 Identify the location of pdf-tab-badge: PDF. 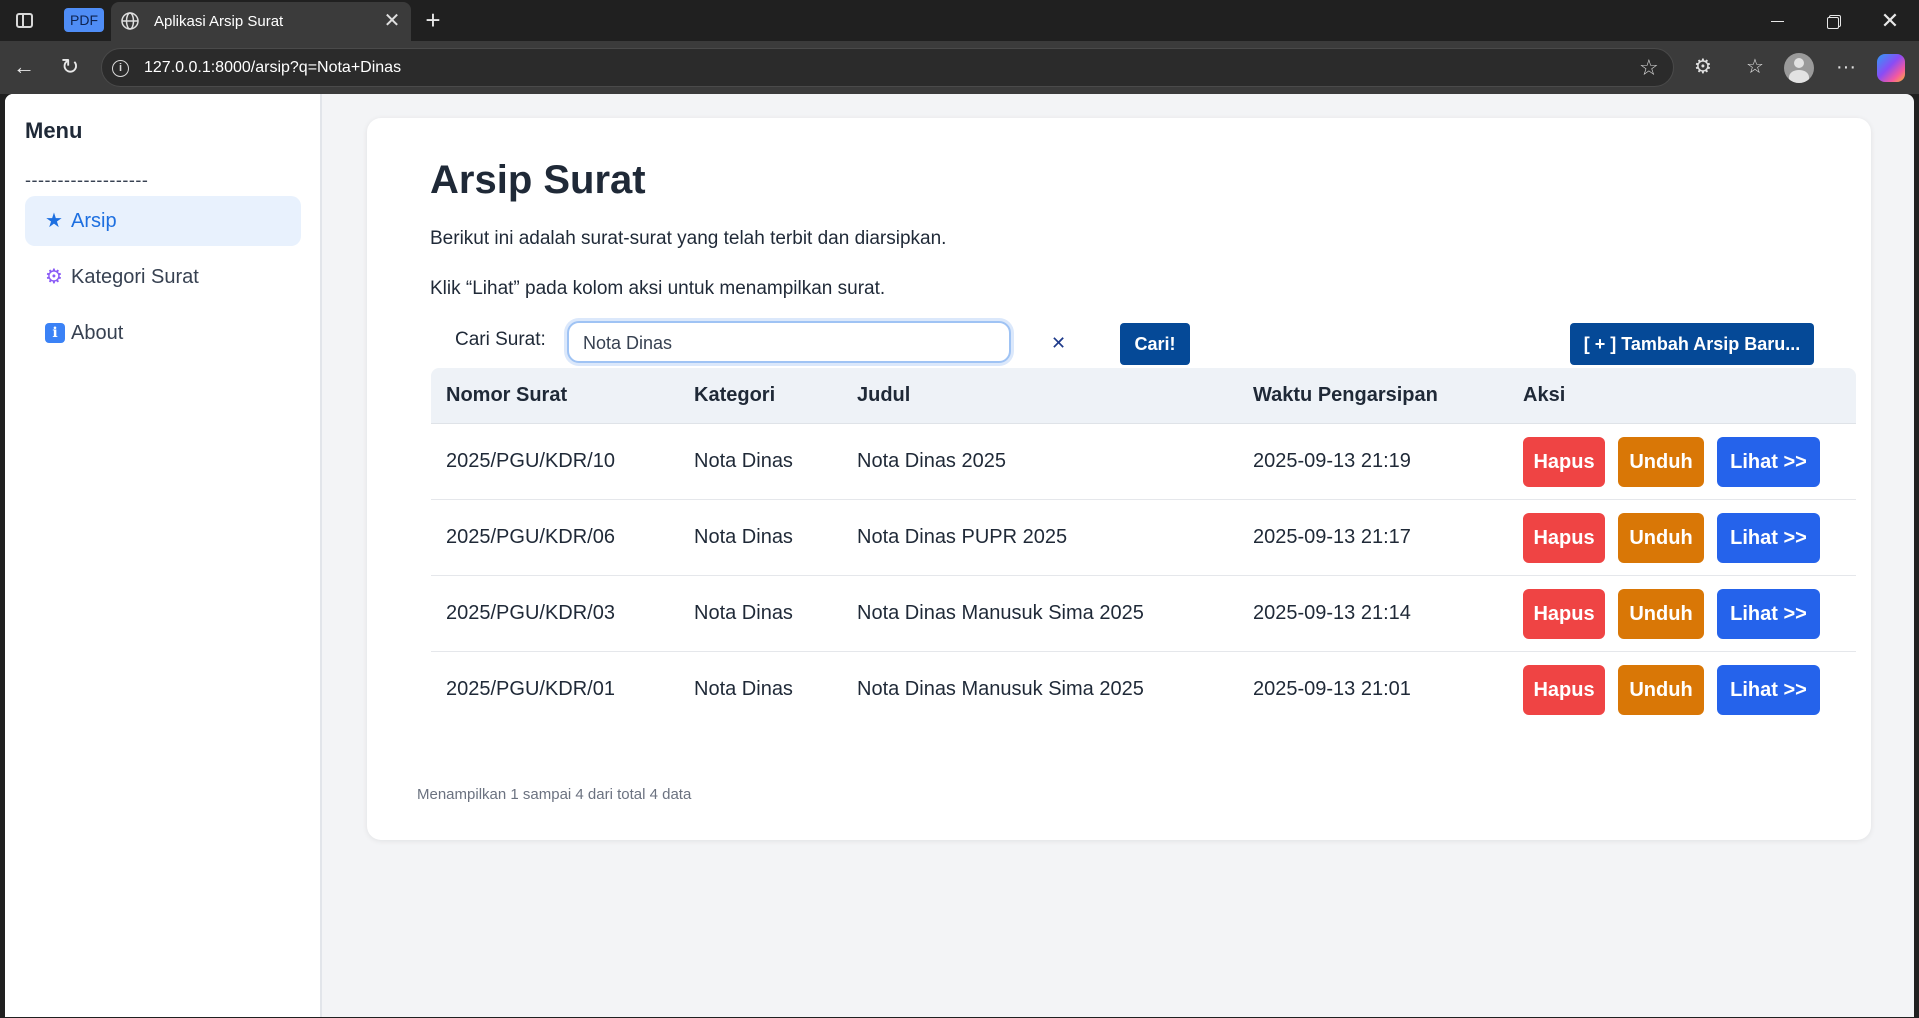
(84, 20).